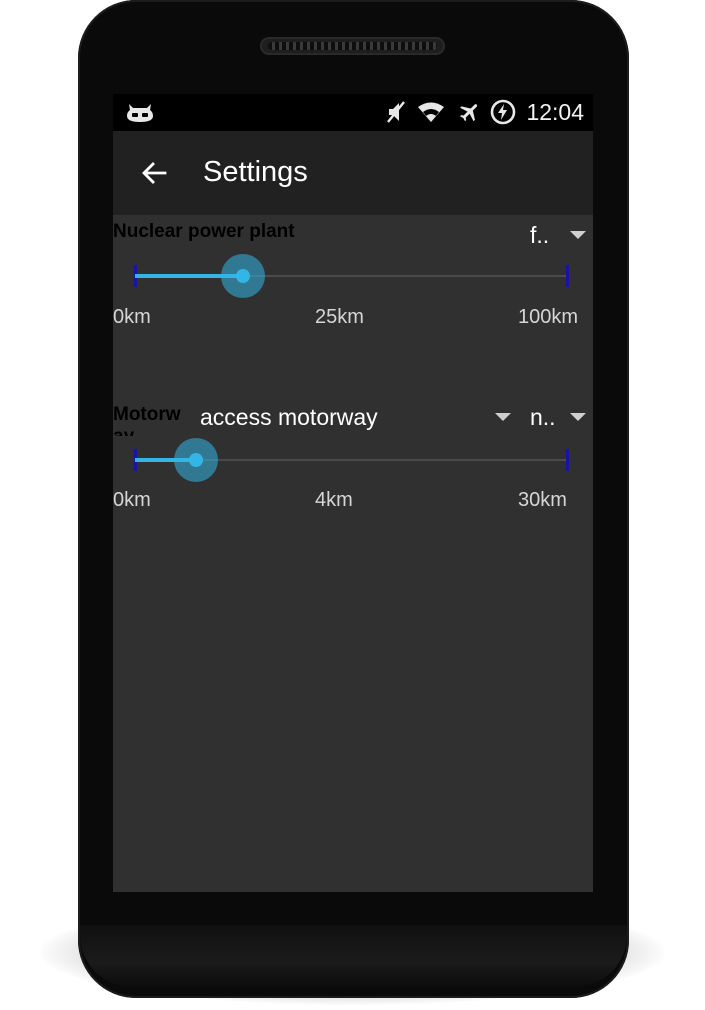 This screenshot has width=705, height=1010. What do you see at coordinates (353, 173) in the screenshot?
I see `app-bar: Settings` at bounding box center [353, 173].